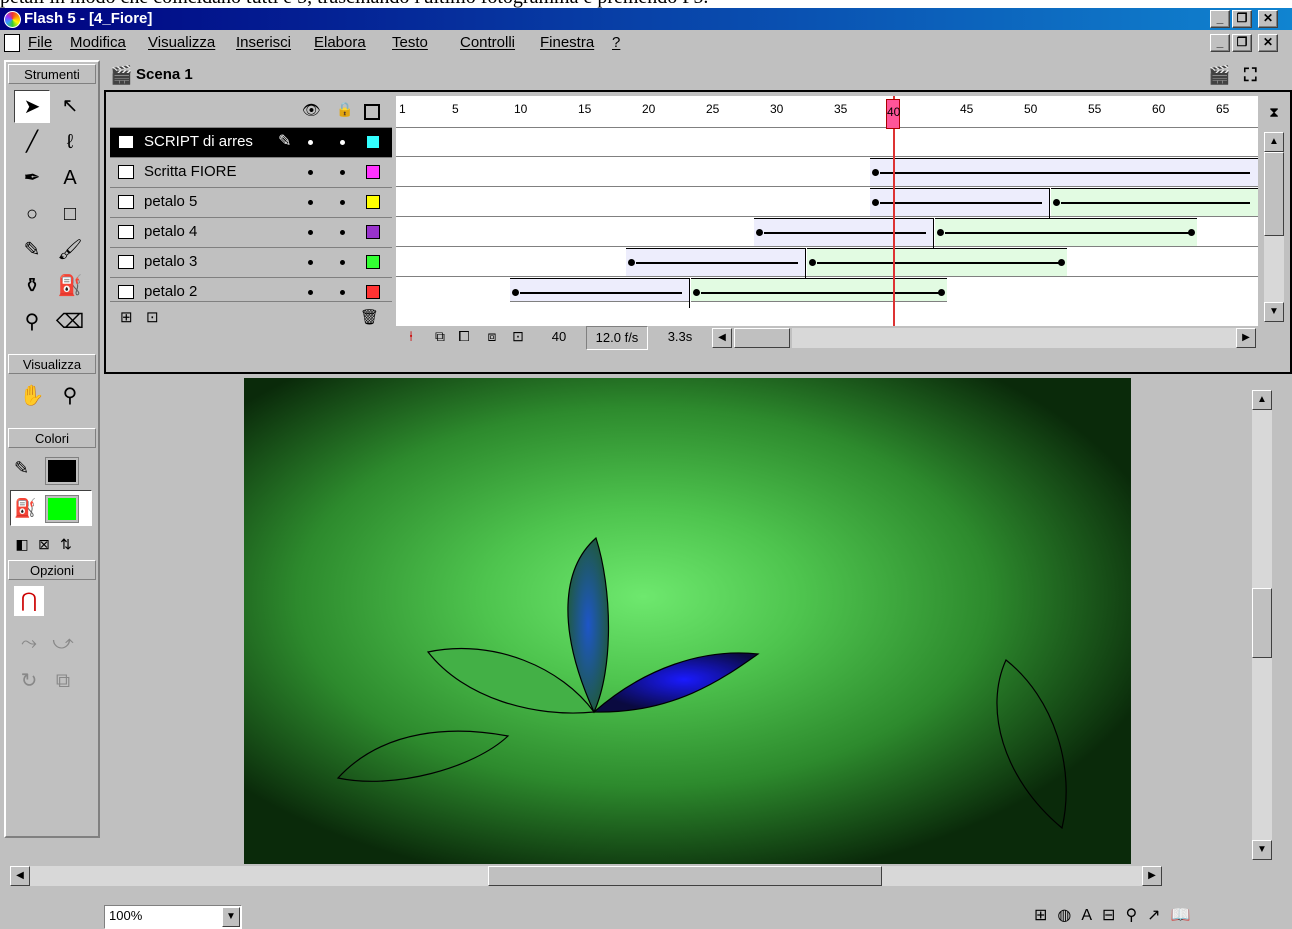 This screenshot has width=1292, height=929. Describe the element at coordinates (1274, 112) in the screenshot. I see `timeline-header-icon: ⧗` at that location.